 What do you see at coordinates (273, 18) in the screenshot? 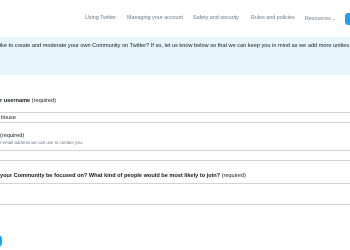
I see `nav-rules-policies: Rules and policies` at bounding box center [273, 18].